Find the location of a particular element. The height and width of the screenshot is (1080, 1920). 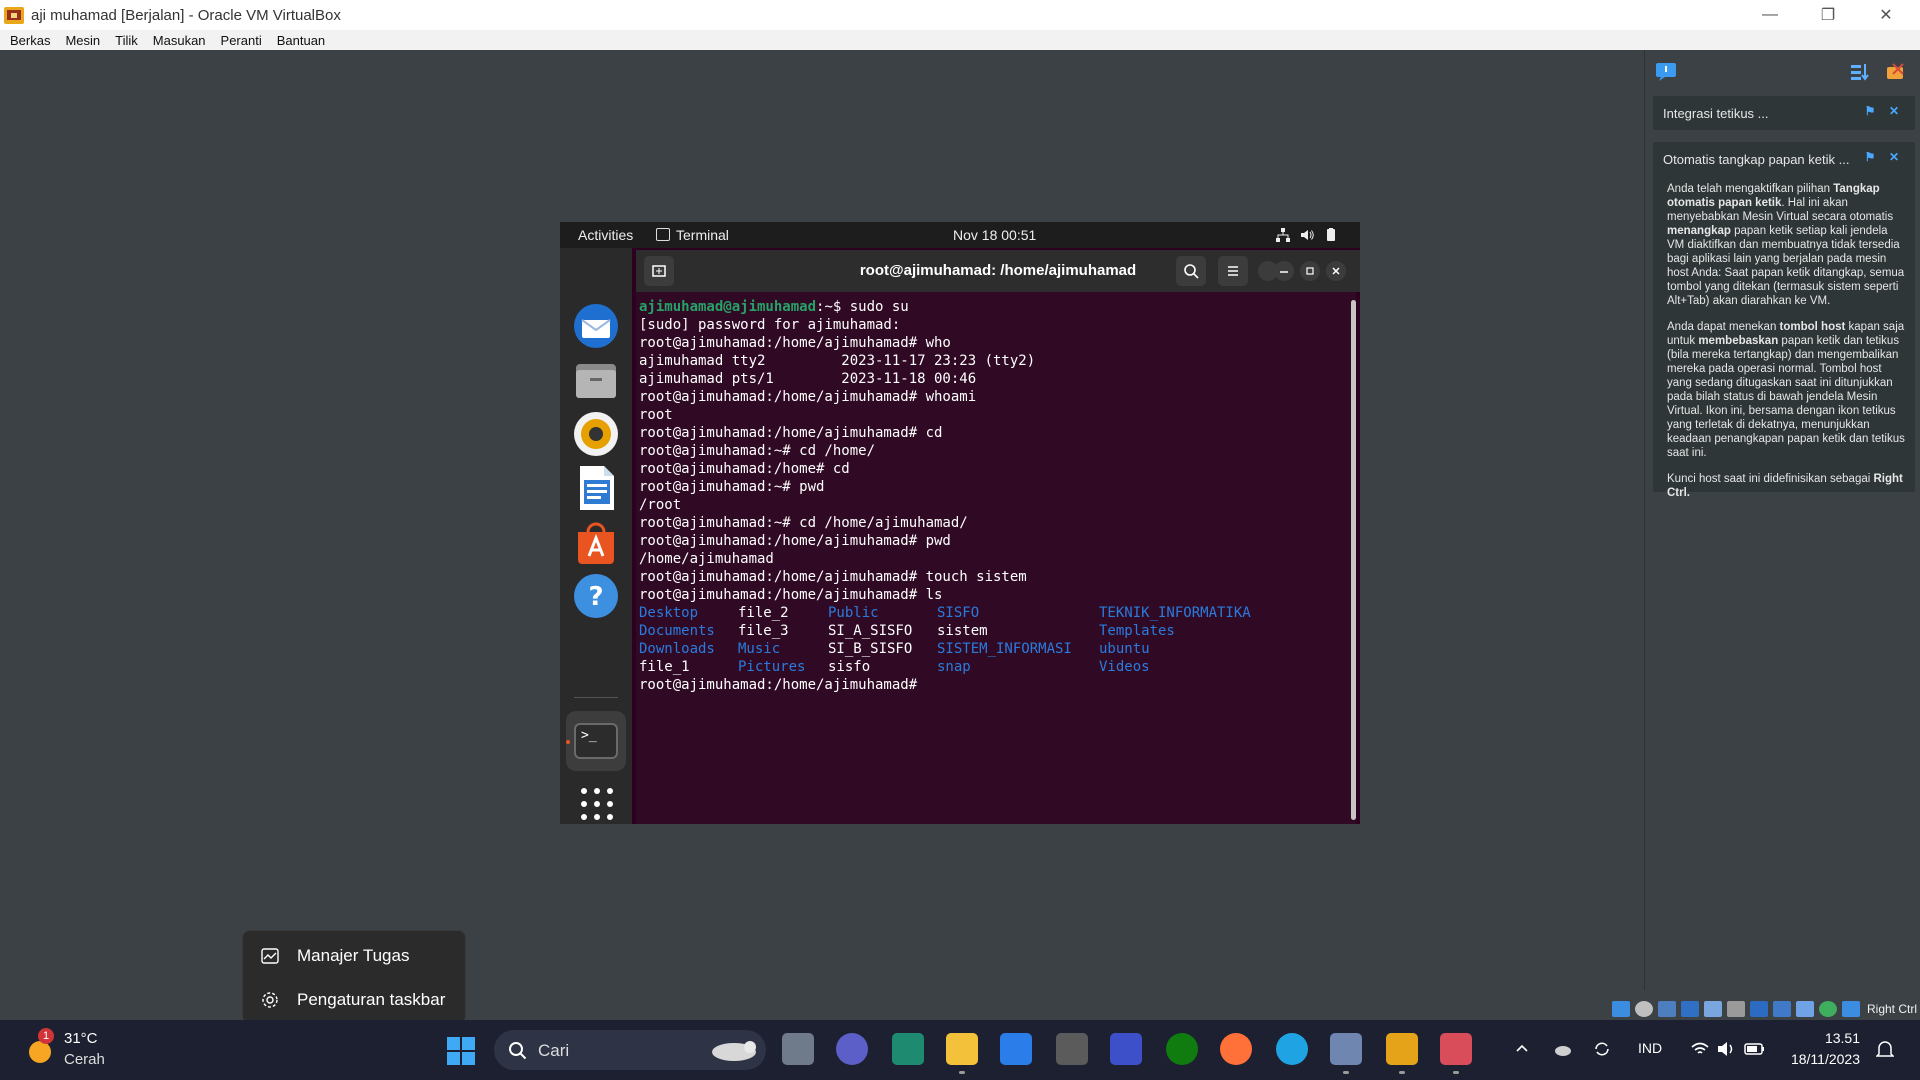

files-icon is located at coordinates (596, 380).